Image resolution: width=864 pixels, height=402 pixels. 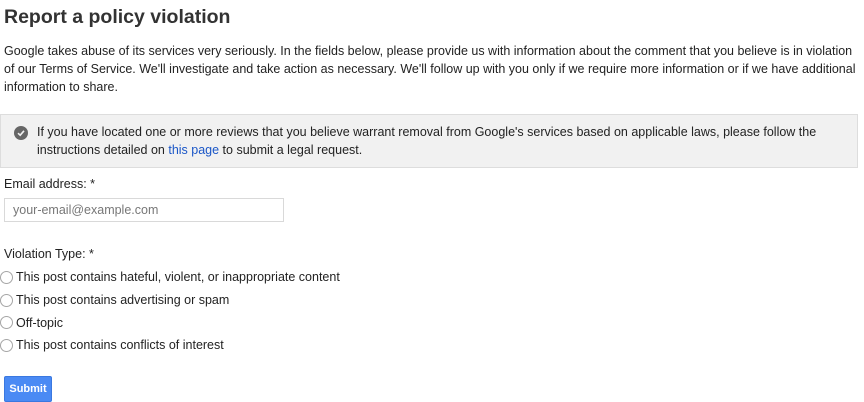 I want to click on violation-option-spam: This post contains advertising or spam, so click(x=430, y=300).